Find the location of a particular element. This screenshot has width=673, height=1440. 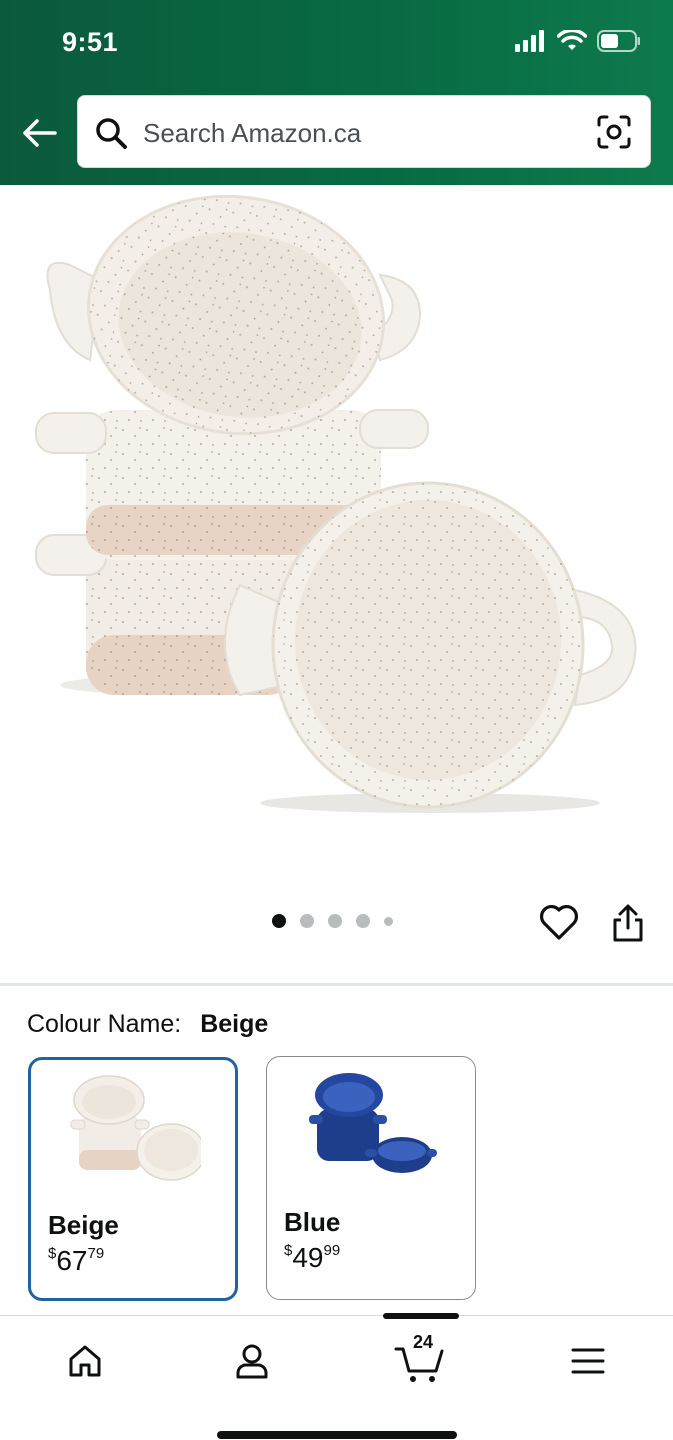

status-time: 9:51 is located at coordinates (90, 42).